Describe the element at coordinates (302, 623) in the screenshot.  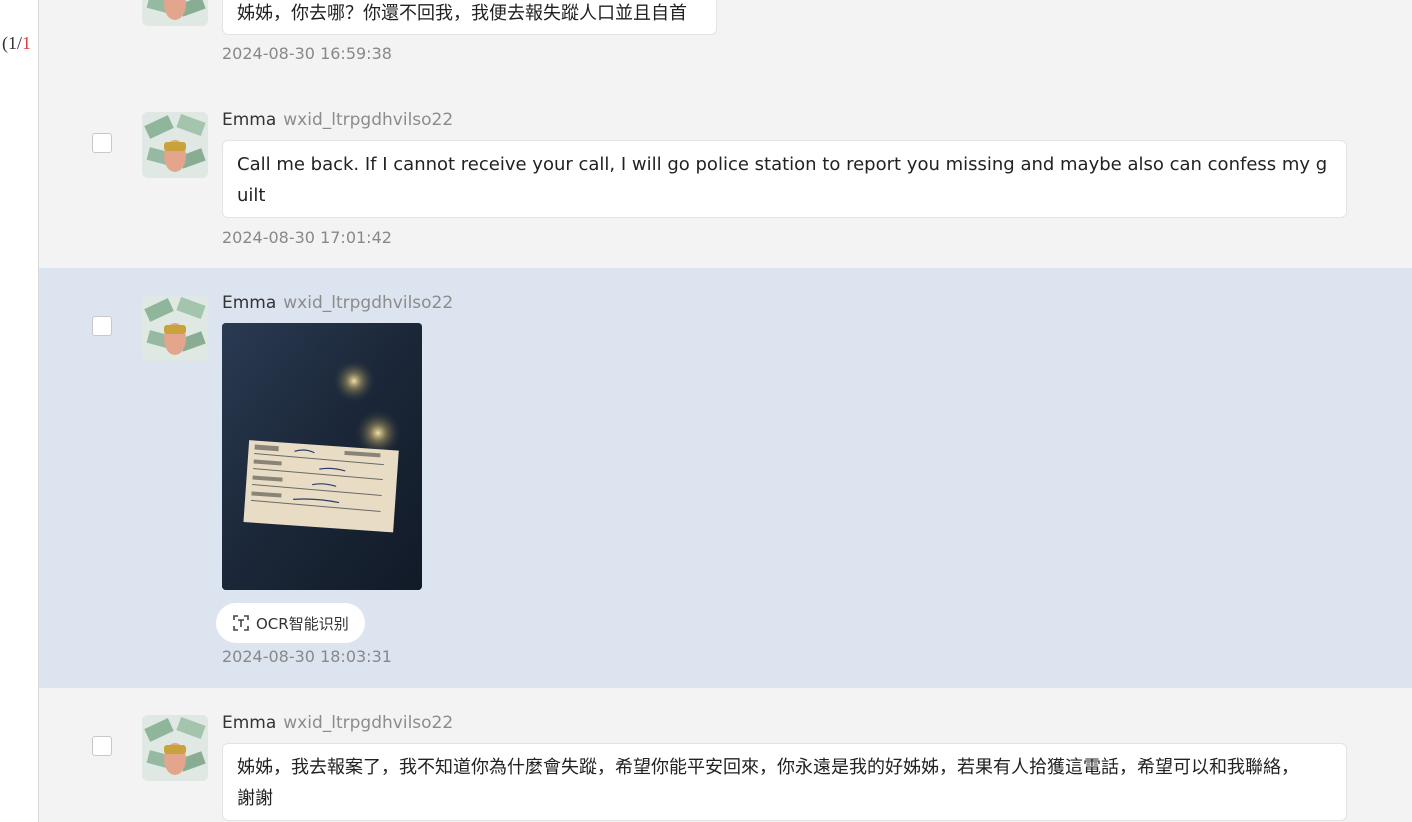
I see `ocr-button-label: OCR智能识别` at that location.